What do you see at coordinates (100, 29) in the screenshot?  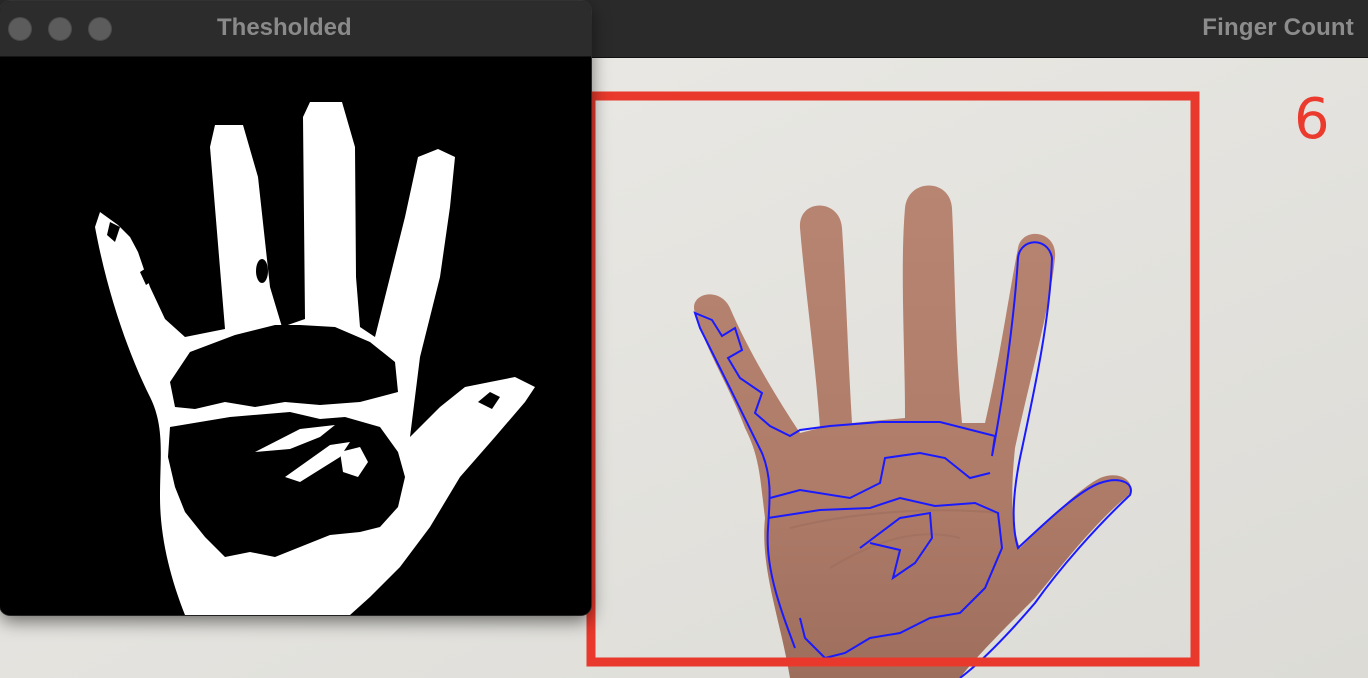 I see `zoom-icon` at bounding box center [100, 29].